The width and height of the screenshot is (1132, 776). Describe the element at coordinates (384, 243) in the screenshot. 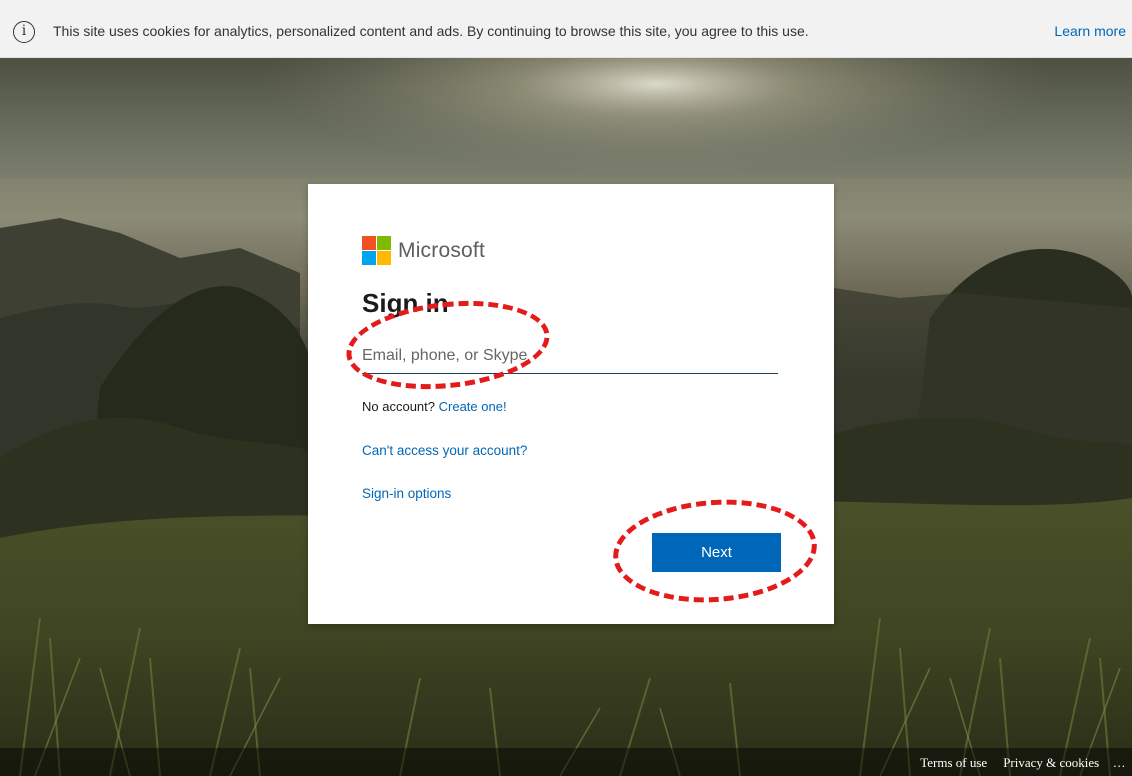

I see `logo-square-green` at that location.